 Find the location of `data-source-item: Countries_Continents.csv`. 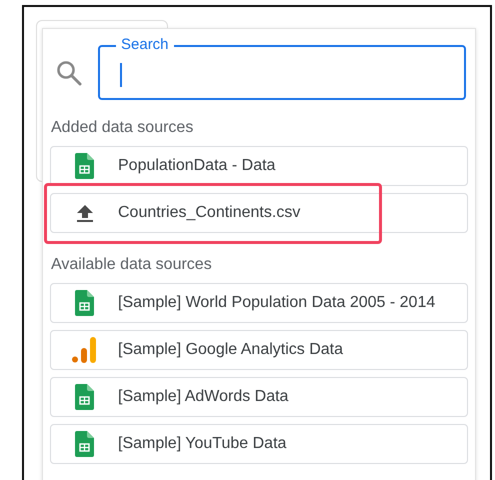

data-source-item: Countries_Continents.csv is located at coordinates (259, 213).